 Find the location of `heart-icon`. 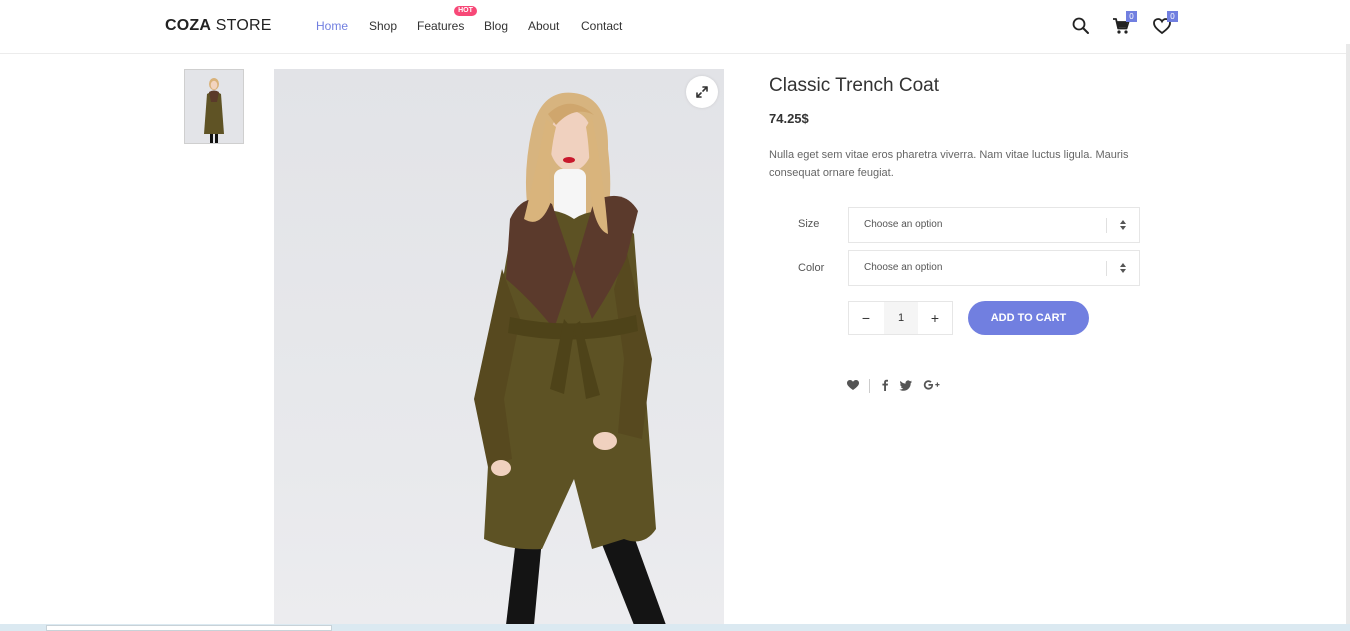

heart-icon is located at coordinates (853, 385).